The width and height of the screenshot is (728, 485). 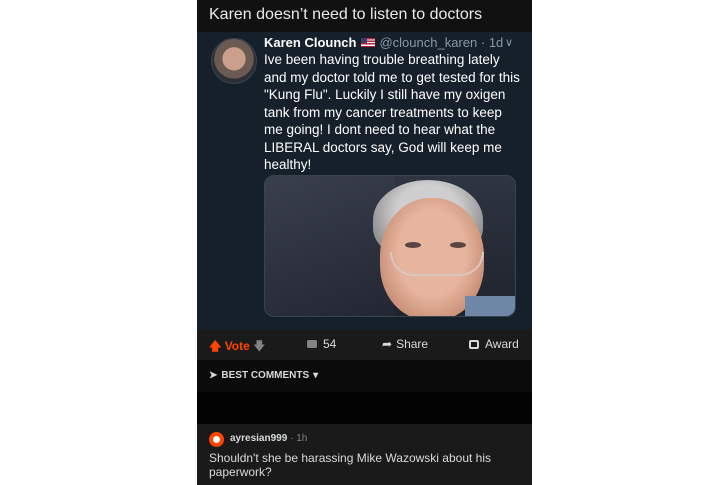 I want to click on photo-eye-left, so click(x=413, y=245).